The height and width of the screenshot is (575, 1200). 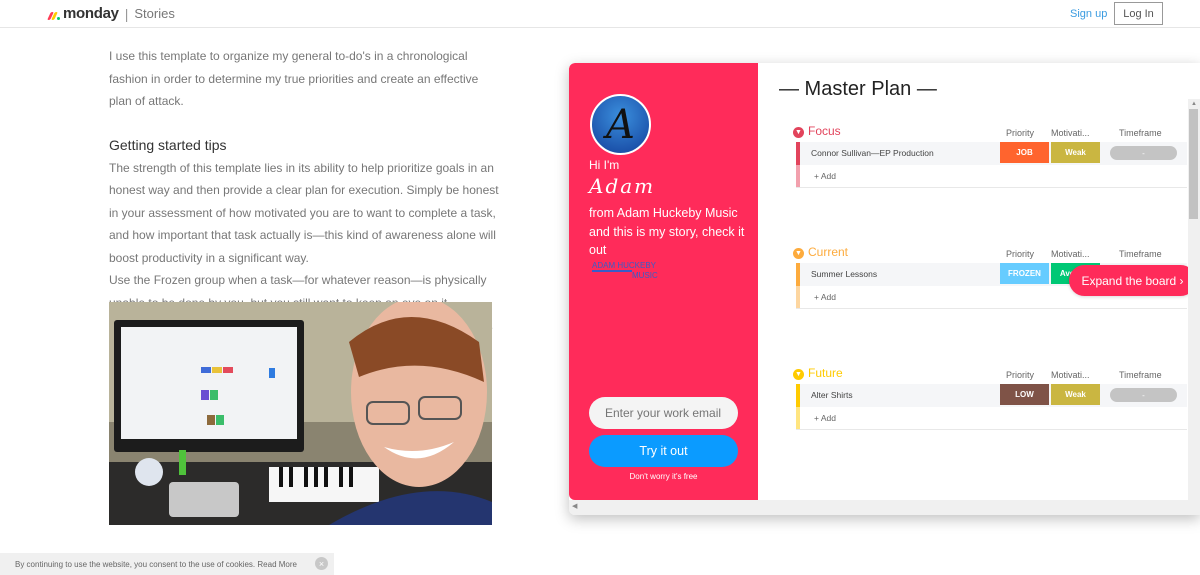 I want to click on tips-heading: Getting started tips, so click(x=168, y=144).